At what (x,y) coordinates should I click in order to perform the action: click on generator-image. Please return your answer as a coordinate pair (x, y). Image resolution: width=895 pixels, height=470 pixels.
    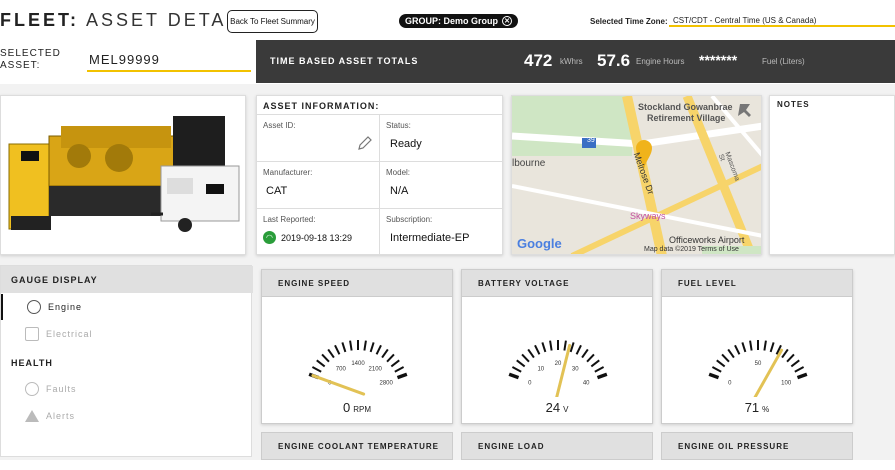
    Looking at the image, I should click on (124, 174).